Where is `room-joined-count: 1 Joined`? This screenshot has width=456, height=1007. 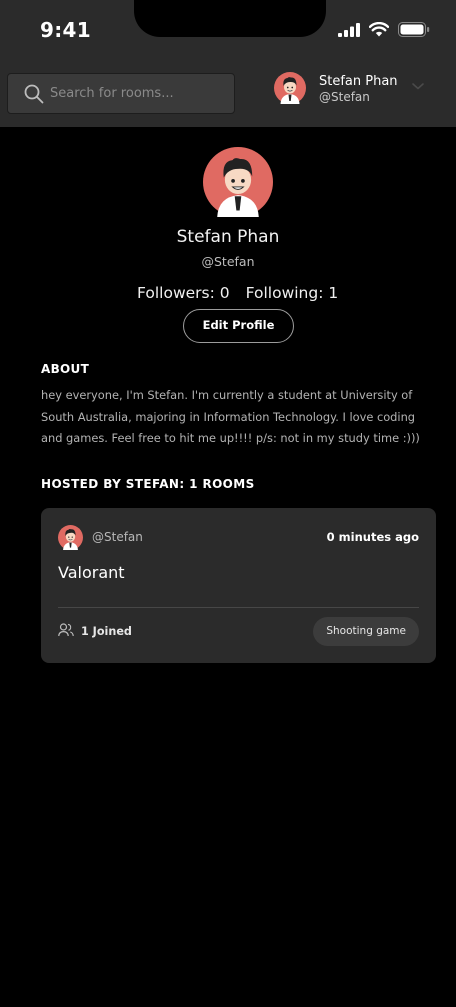
room-joined-count: 1 Joined is located at coordinates (106, 631).